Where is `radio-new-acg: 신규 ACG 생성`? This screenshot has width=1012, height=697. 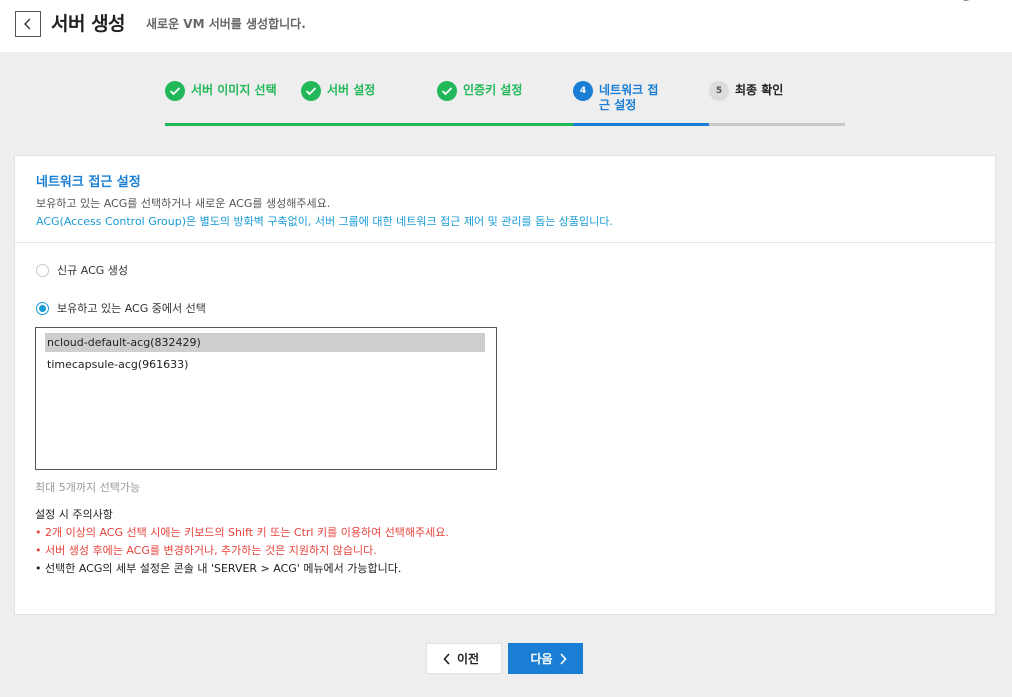 radio-new-acg: 신규 ACG 생성 is located at coordinates (82, 270).